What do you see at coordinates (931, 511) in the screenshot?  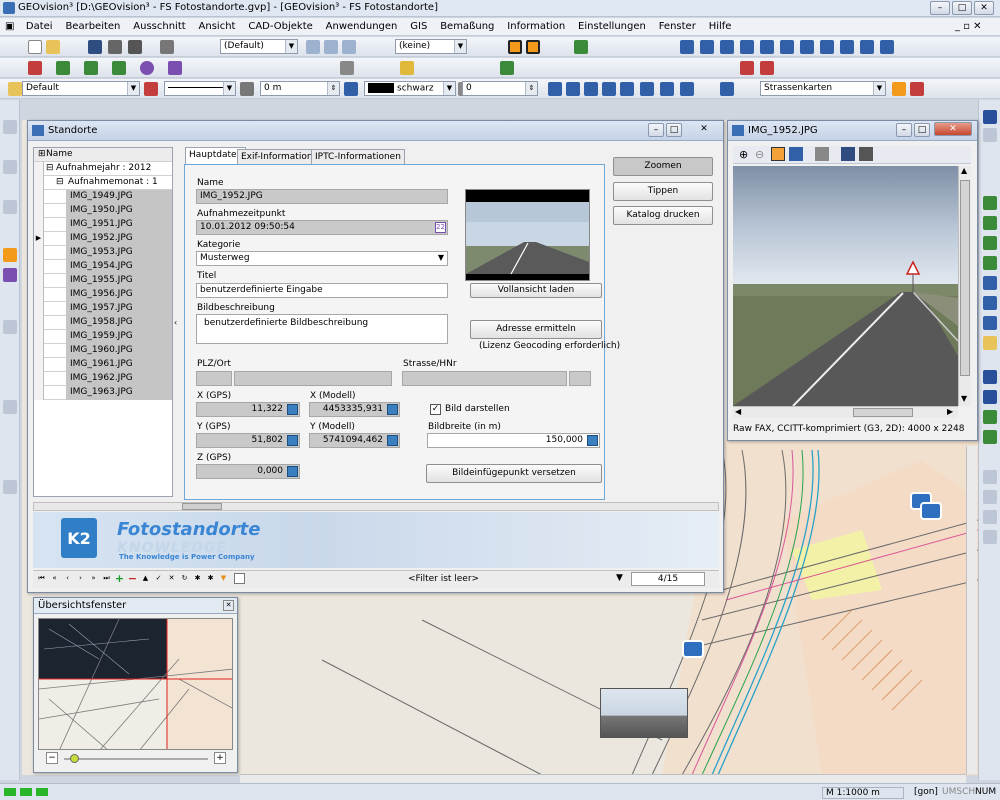 I see `camera-icon` at bounding box center [931, 511].